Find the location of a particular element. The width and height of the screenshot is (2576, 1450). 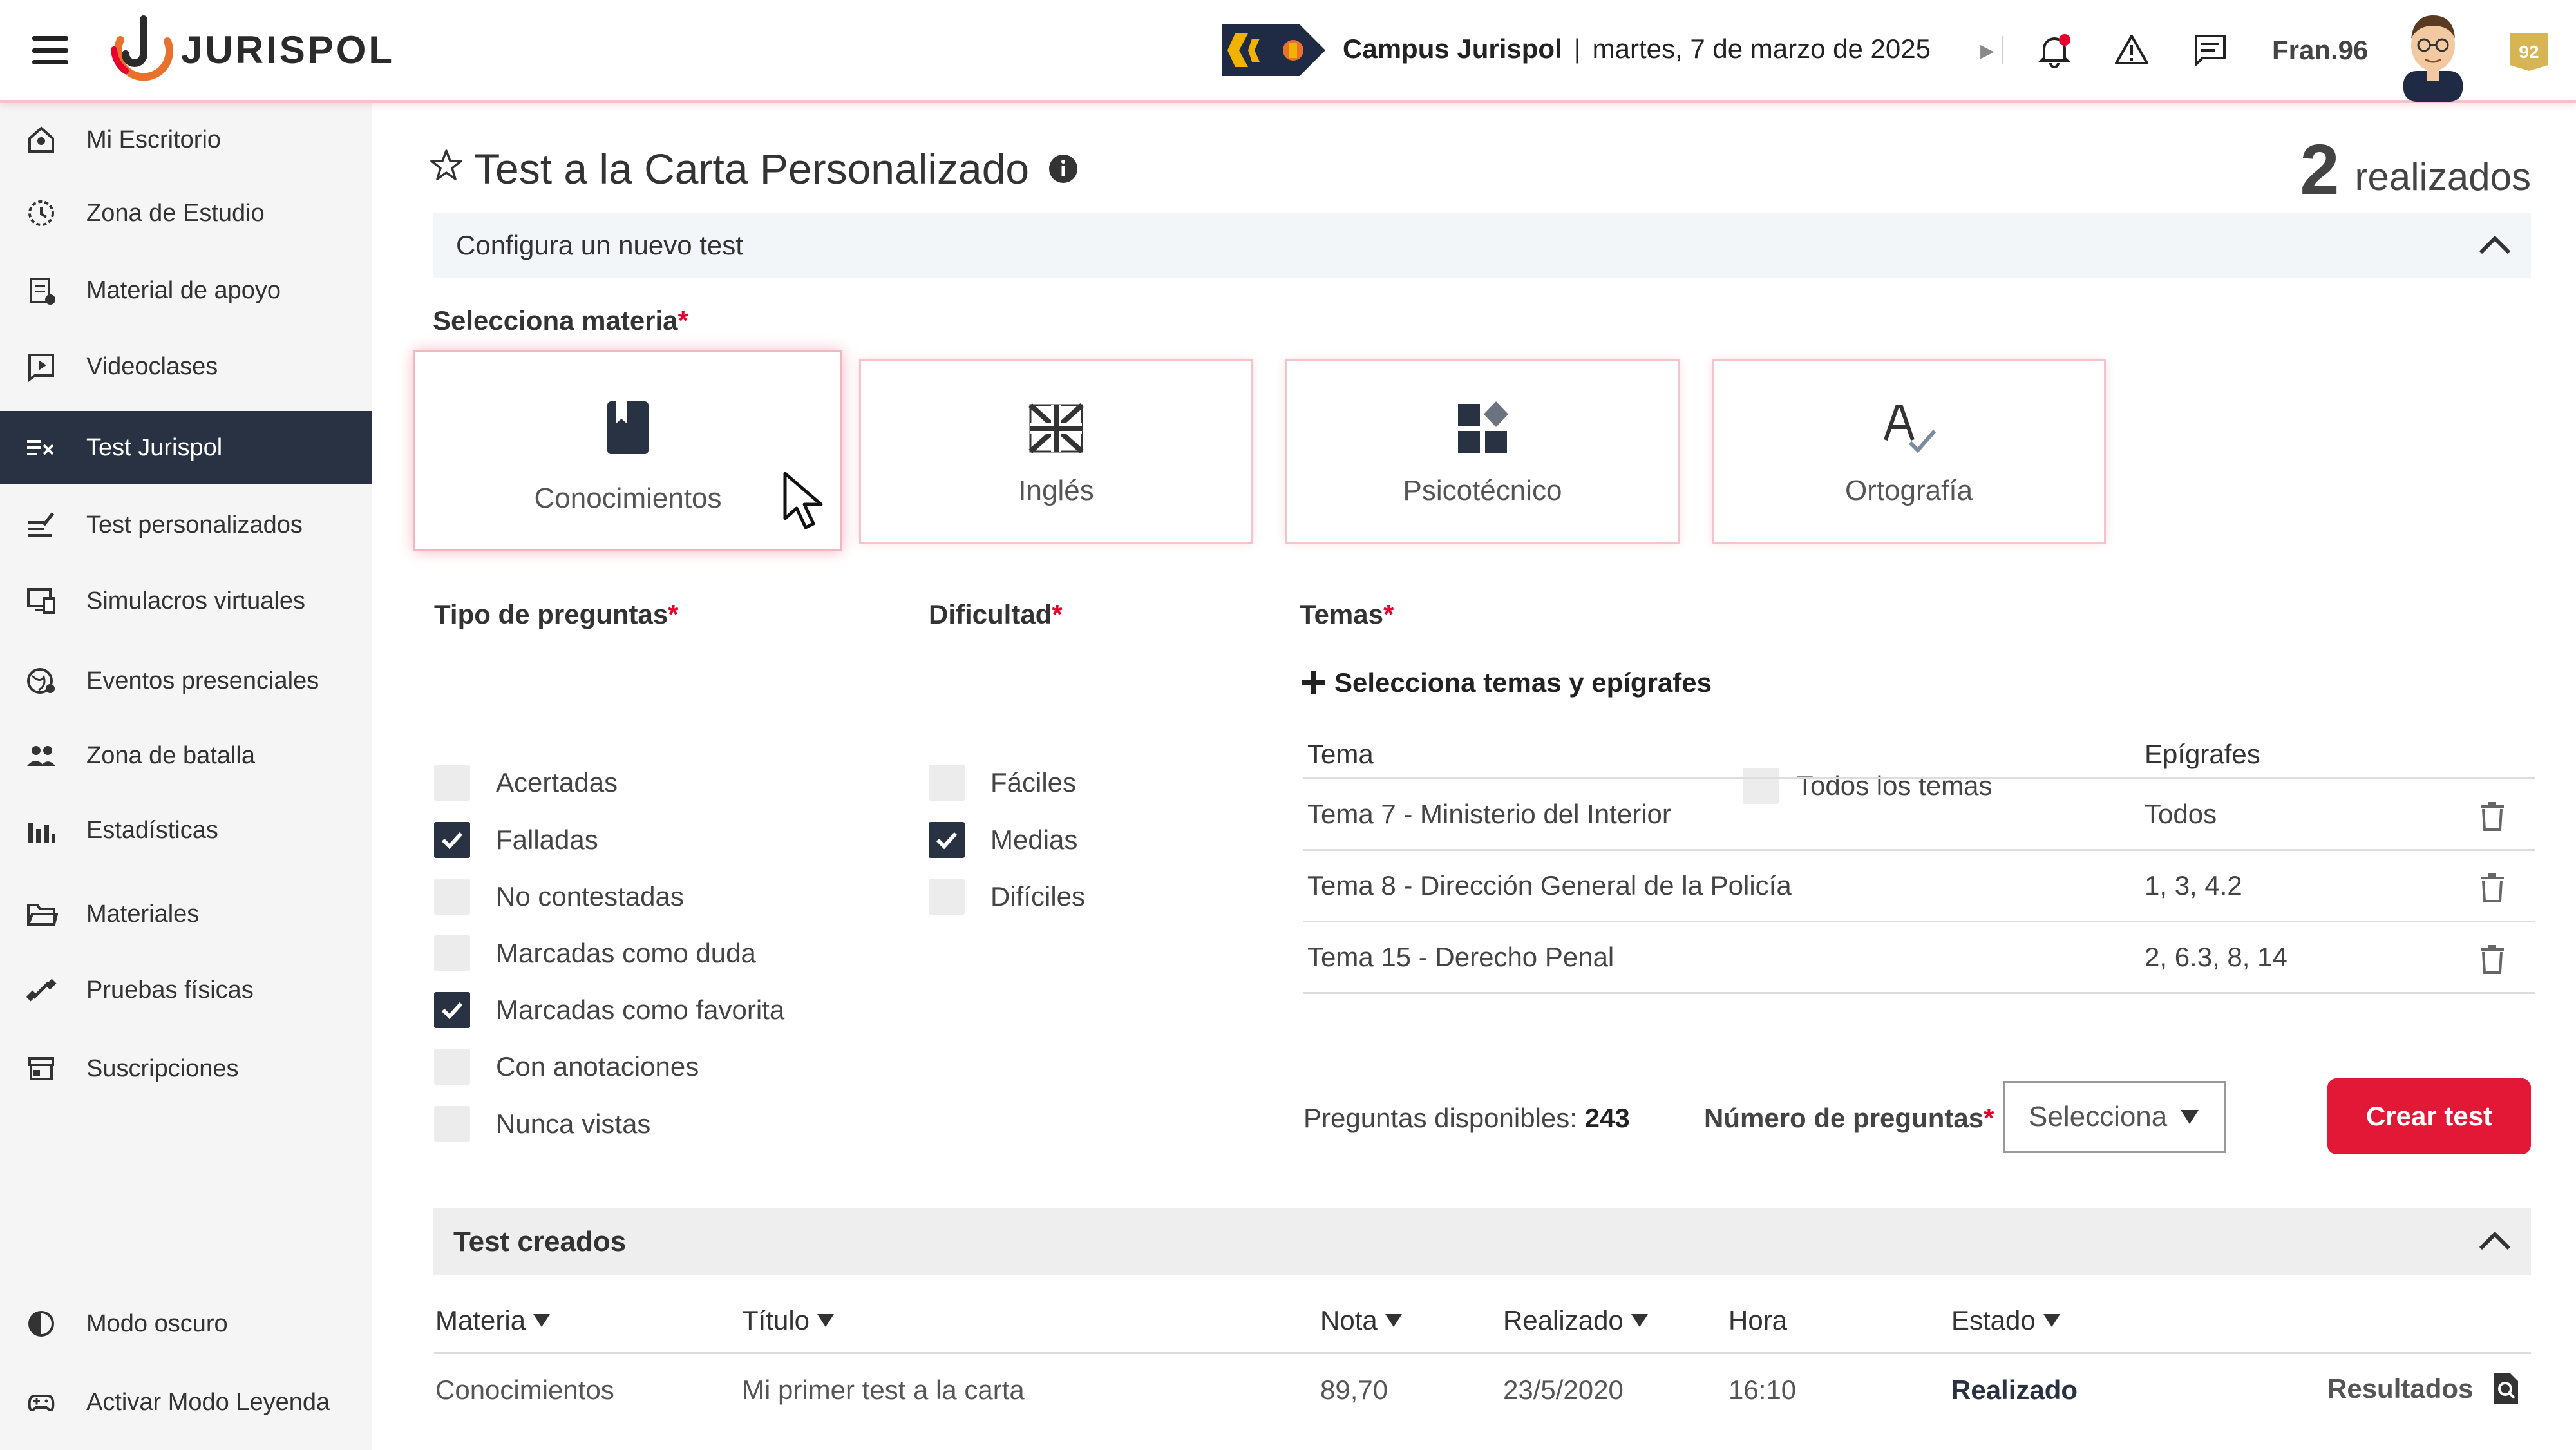

sidebar-item-materiales: Materiales is located at coordinates (186, 914).